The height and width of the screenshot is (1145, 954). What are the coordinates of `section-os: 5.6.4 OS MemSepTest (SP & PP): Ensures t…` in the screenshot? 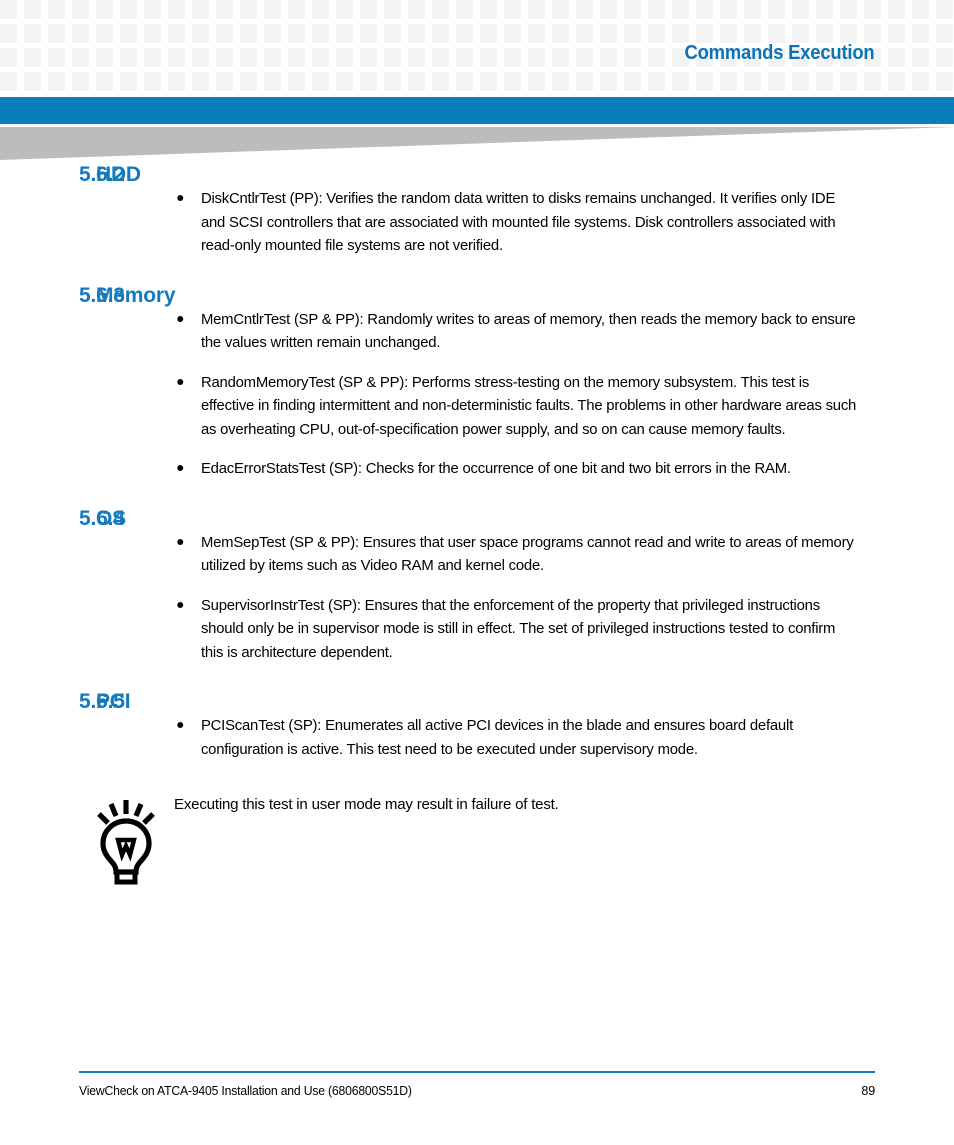 It's located at (477, 586).